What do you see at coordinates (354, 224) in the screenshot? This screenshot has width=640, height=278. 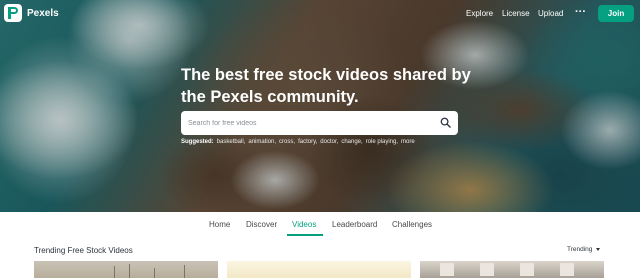 I see `tab-leaderboard: Leaderboard` at bounding box center [354, 224].